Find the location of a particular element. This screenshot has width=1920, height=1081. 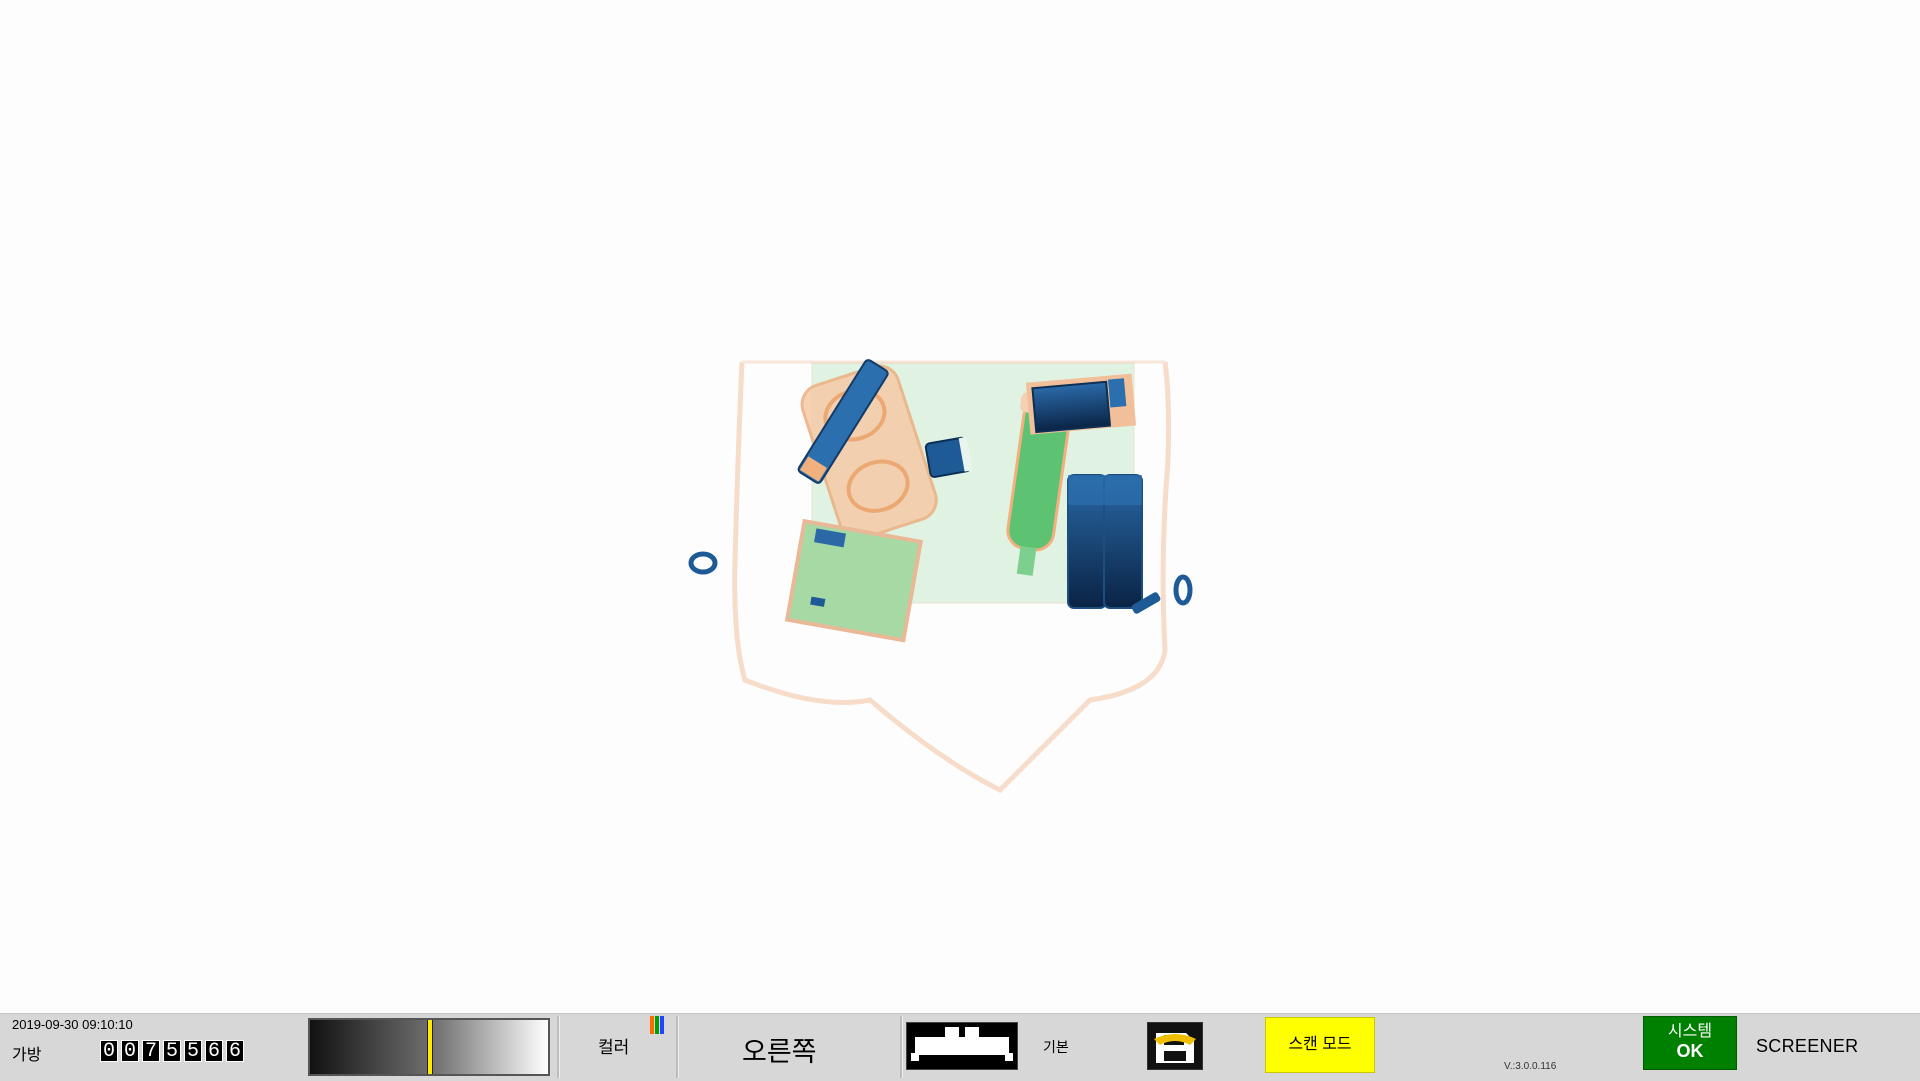

floppy-save-icon is located at coordinates (1175, 1046).